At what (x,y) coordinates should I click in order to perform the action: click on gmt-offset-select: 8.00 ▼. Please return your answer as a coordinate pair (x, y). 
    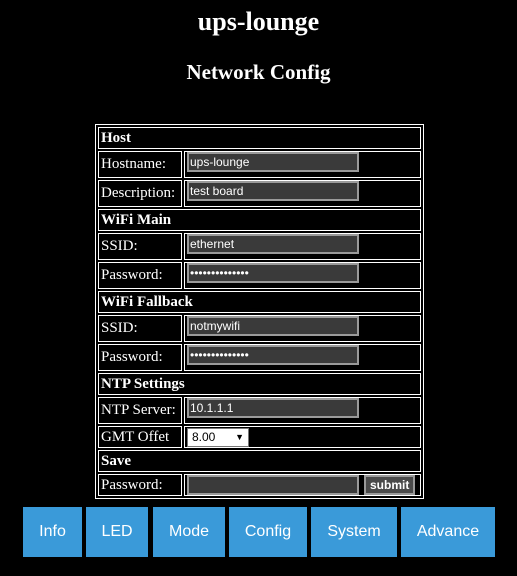
    Looking at the image, I should click on (218, 437).